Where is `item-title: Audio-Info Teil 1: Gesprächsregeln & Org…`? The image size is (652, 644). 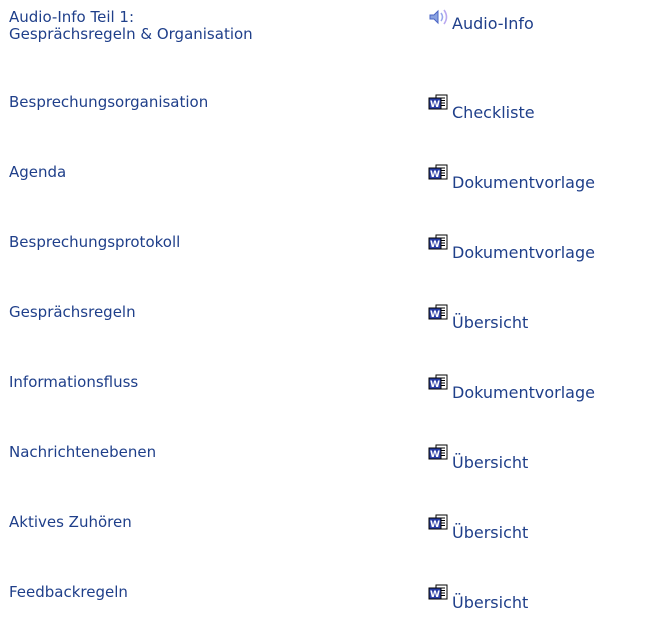 item-title: Audio-Info Teil 1: Gesprächsregeln & Org… is located at coordinates (131, 25).